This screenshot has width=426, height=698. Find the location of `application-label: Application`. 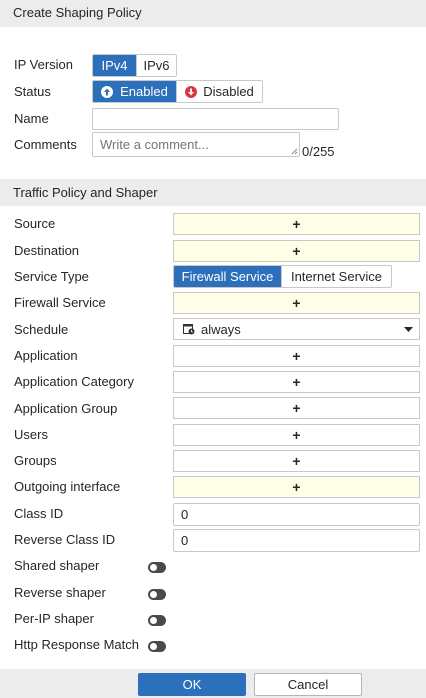

application-label: Application is located at coordinates (46, 355).